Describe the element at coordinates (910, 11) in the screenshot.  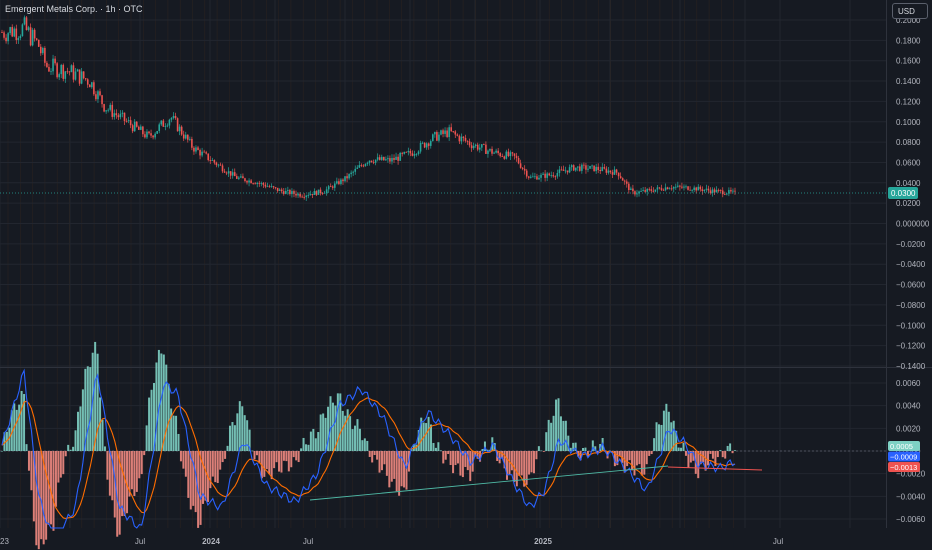
I see `currency-button: USD` at that location.